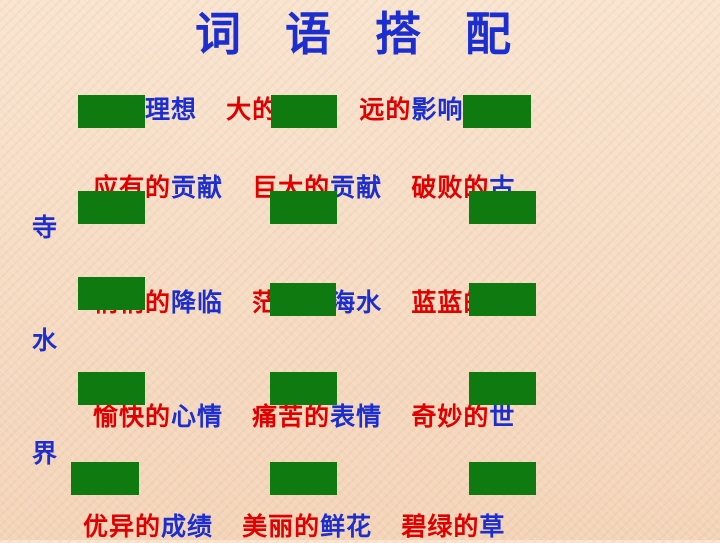 This screenshot has width=720, height=543. Describe the element at coordinates (360, 34) in the screenshot. I see `page-title: 词 语 搭 配` at that location.